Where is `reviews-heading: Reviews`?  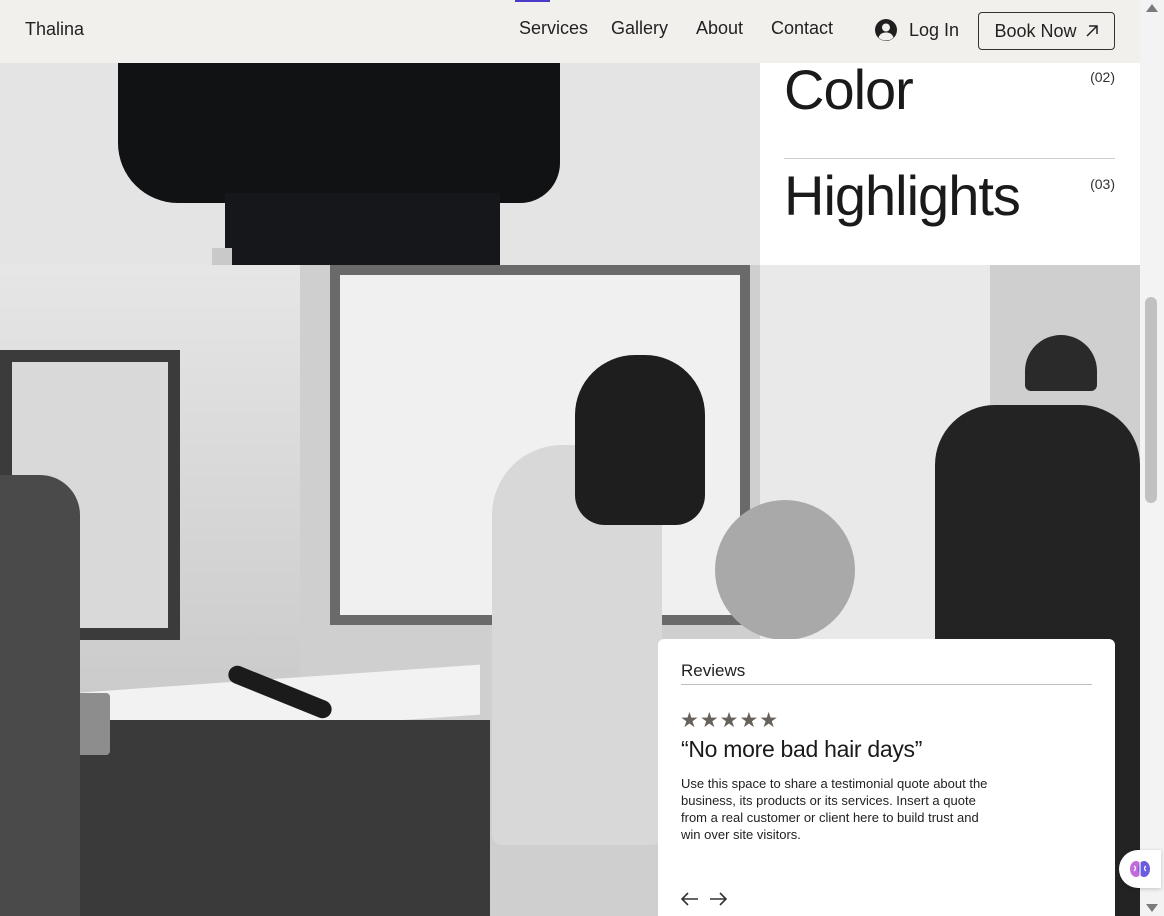
reviews-heading: Reviews is located at coordinates (713, 670).